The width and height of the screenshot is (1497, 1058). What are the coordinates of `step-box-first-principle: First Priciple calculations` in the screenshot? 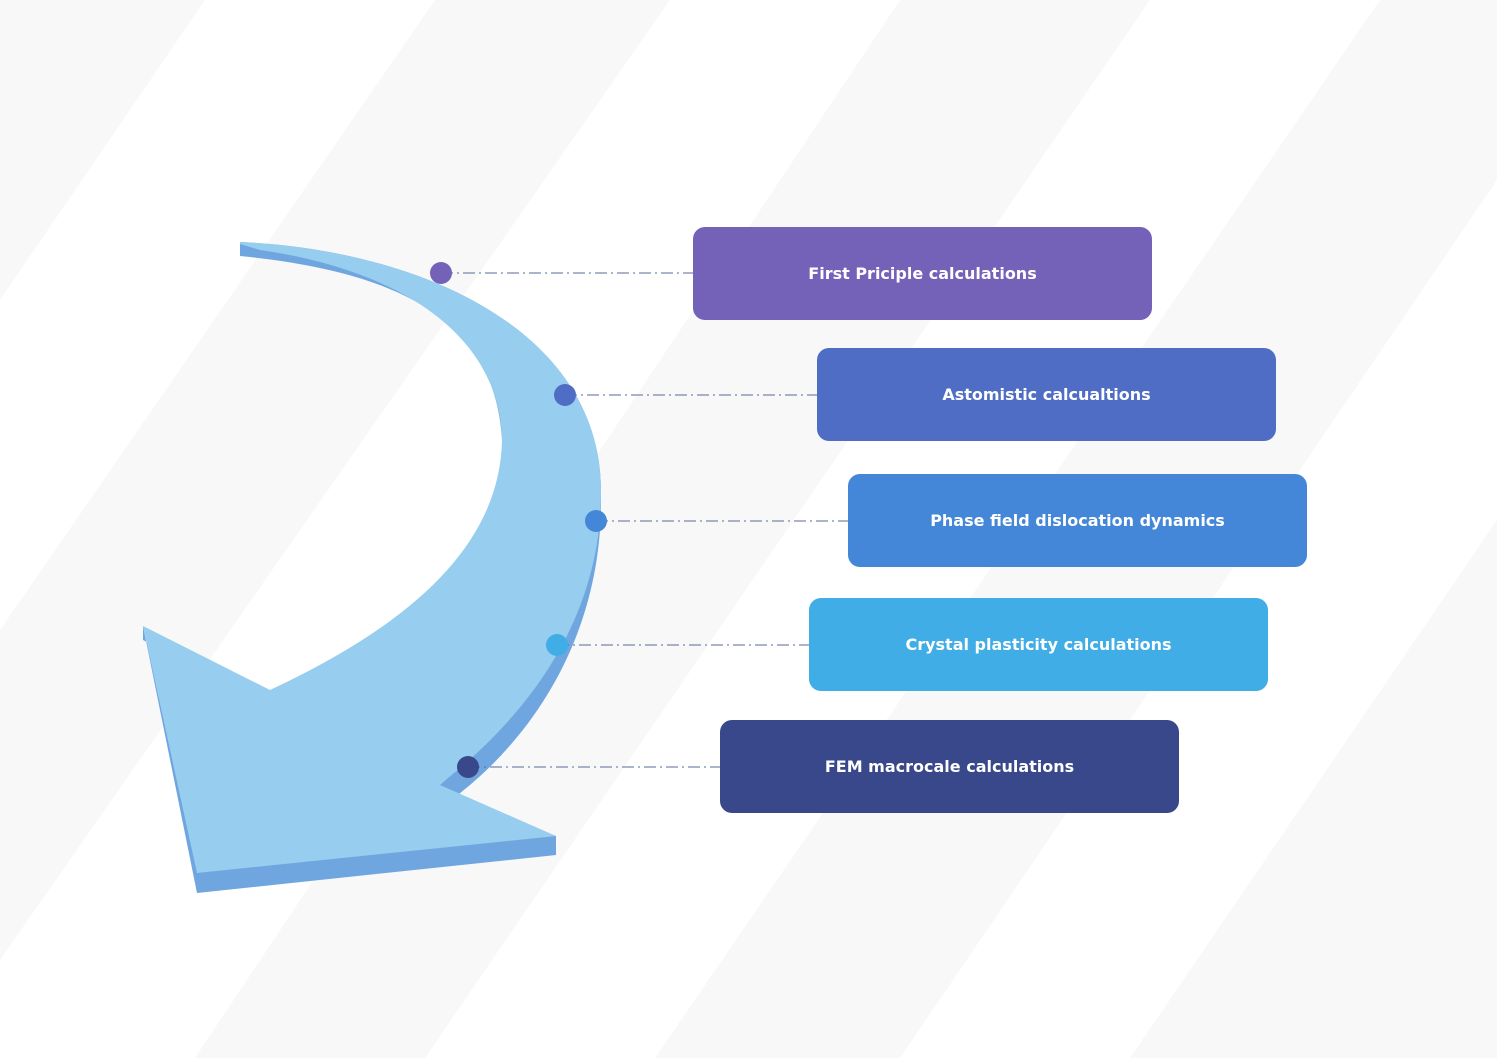 It's located at (922, 273).